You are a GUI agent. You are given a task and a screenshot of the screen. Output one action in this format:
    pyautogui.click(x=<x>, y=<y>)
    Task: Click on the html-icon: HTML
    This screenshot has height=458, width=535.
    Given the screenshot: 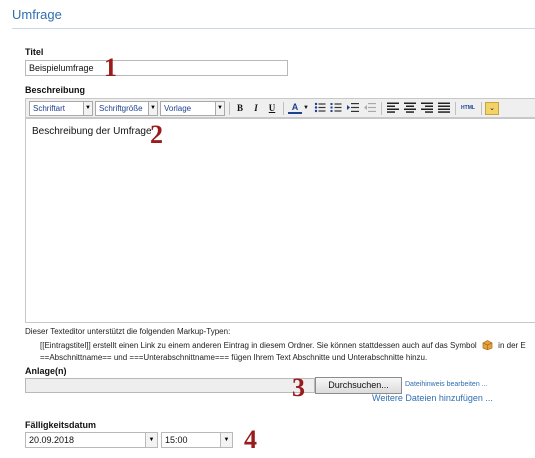 What is the action you would take?
    pyautogui.click(x=468, y=108)
    